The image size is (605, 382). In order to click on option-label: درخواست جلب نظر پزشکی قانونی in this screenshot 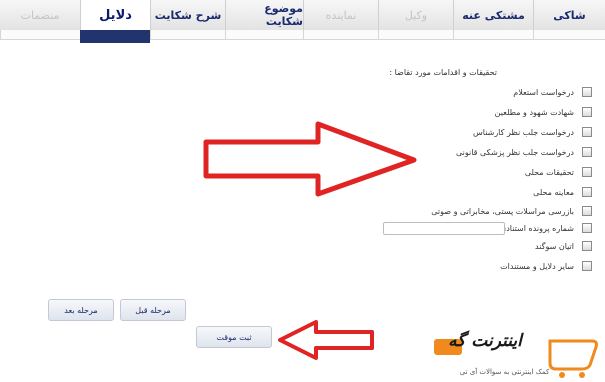, I will do `click(514, 152)`.